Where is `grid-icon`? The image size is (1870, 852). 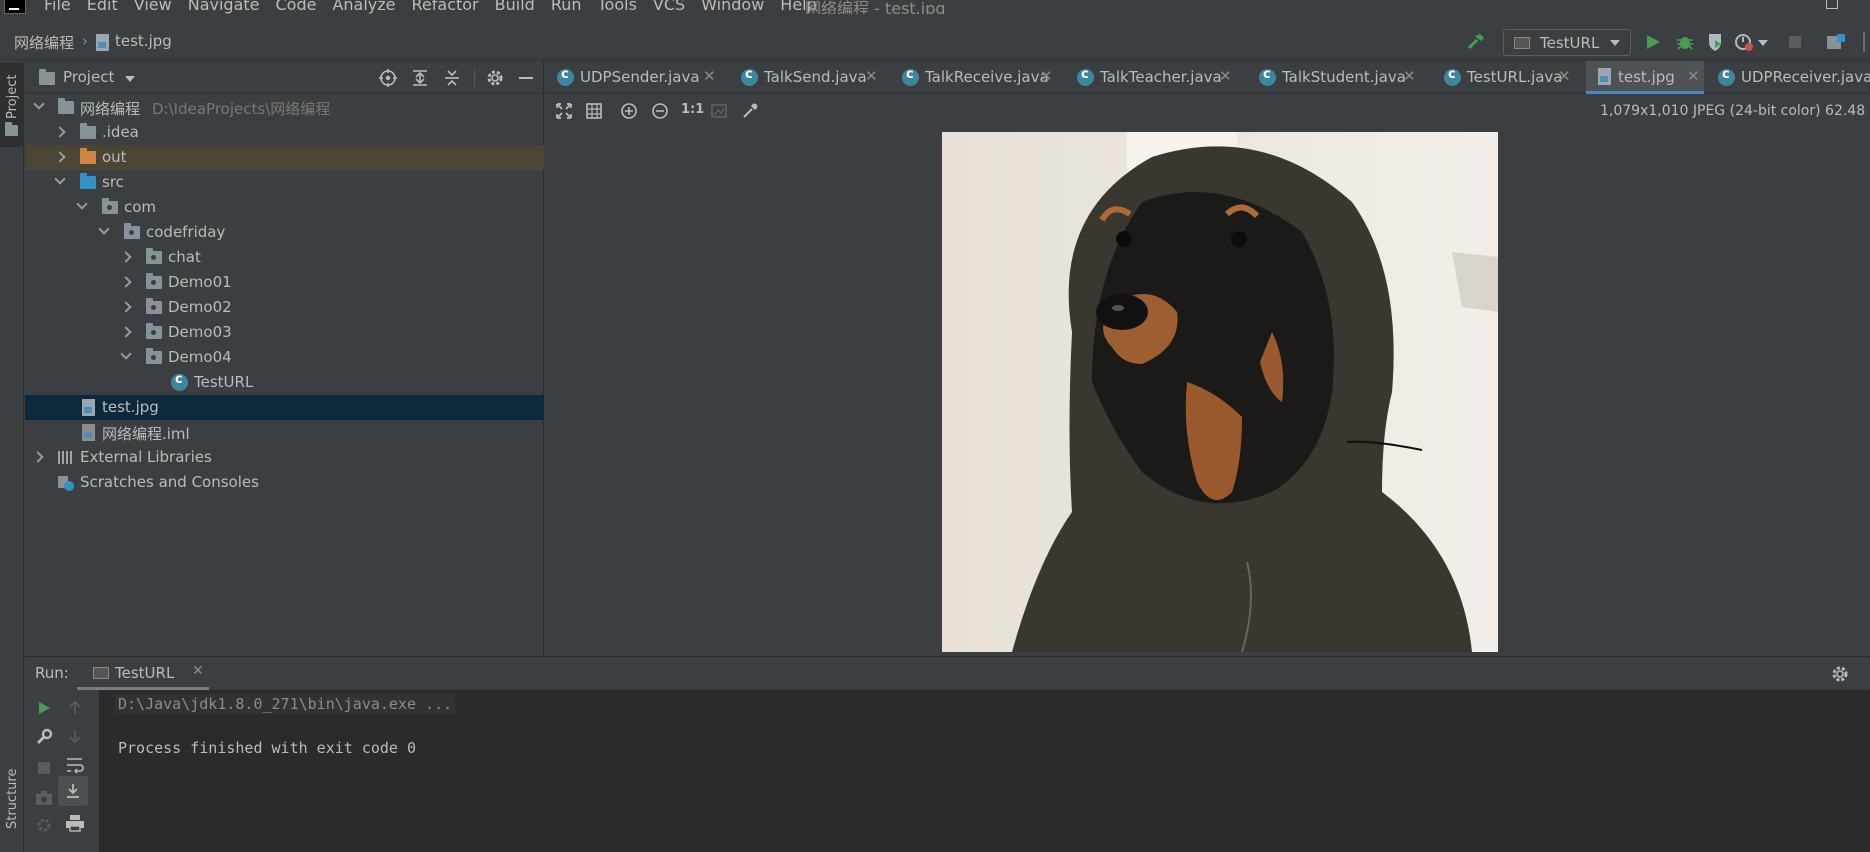
grid-icon is located at coordinates (594, 111).